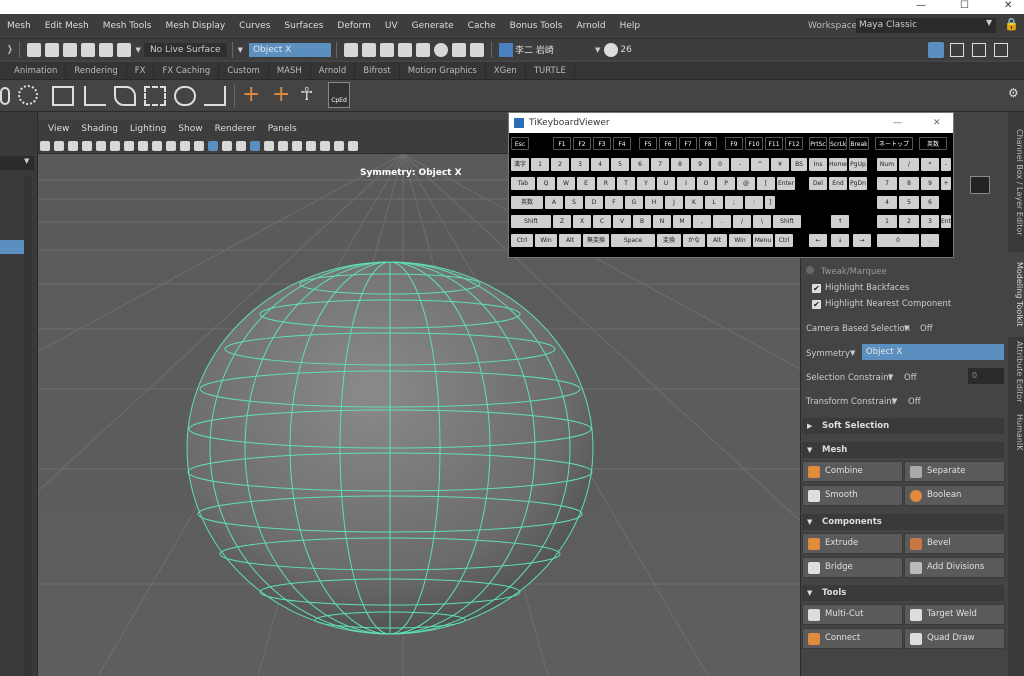 The image size is (1024, 676). Describe the element at coordinates (297, 145) in the screenshot. I see `ambient-occlusion-icon` at that location.